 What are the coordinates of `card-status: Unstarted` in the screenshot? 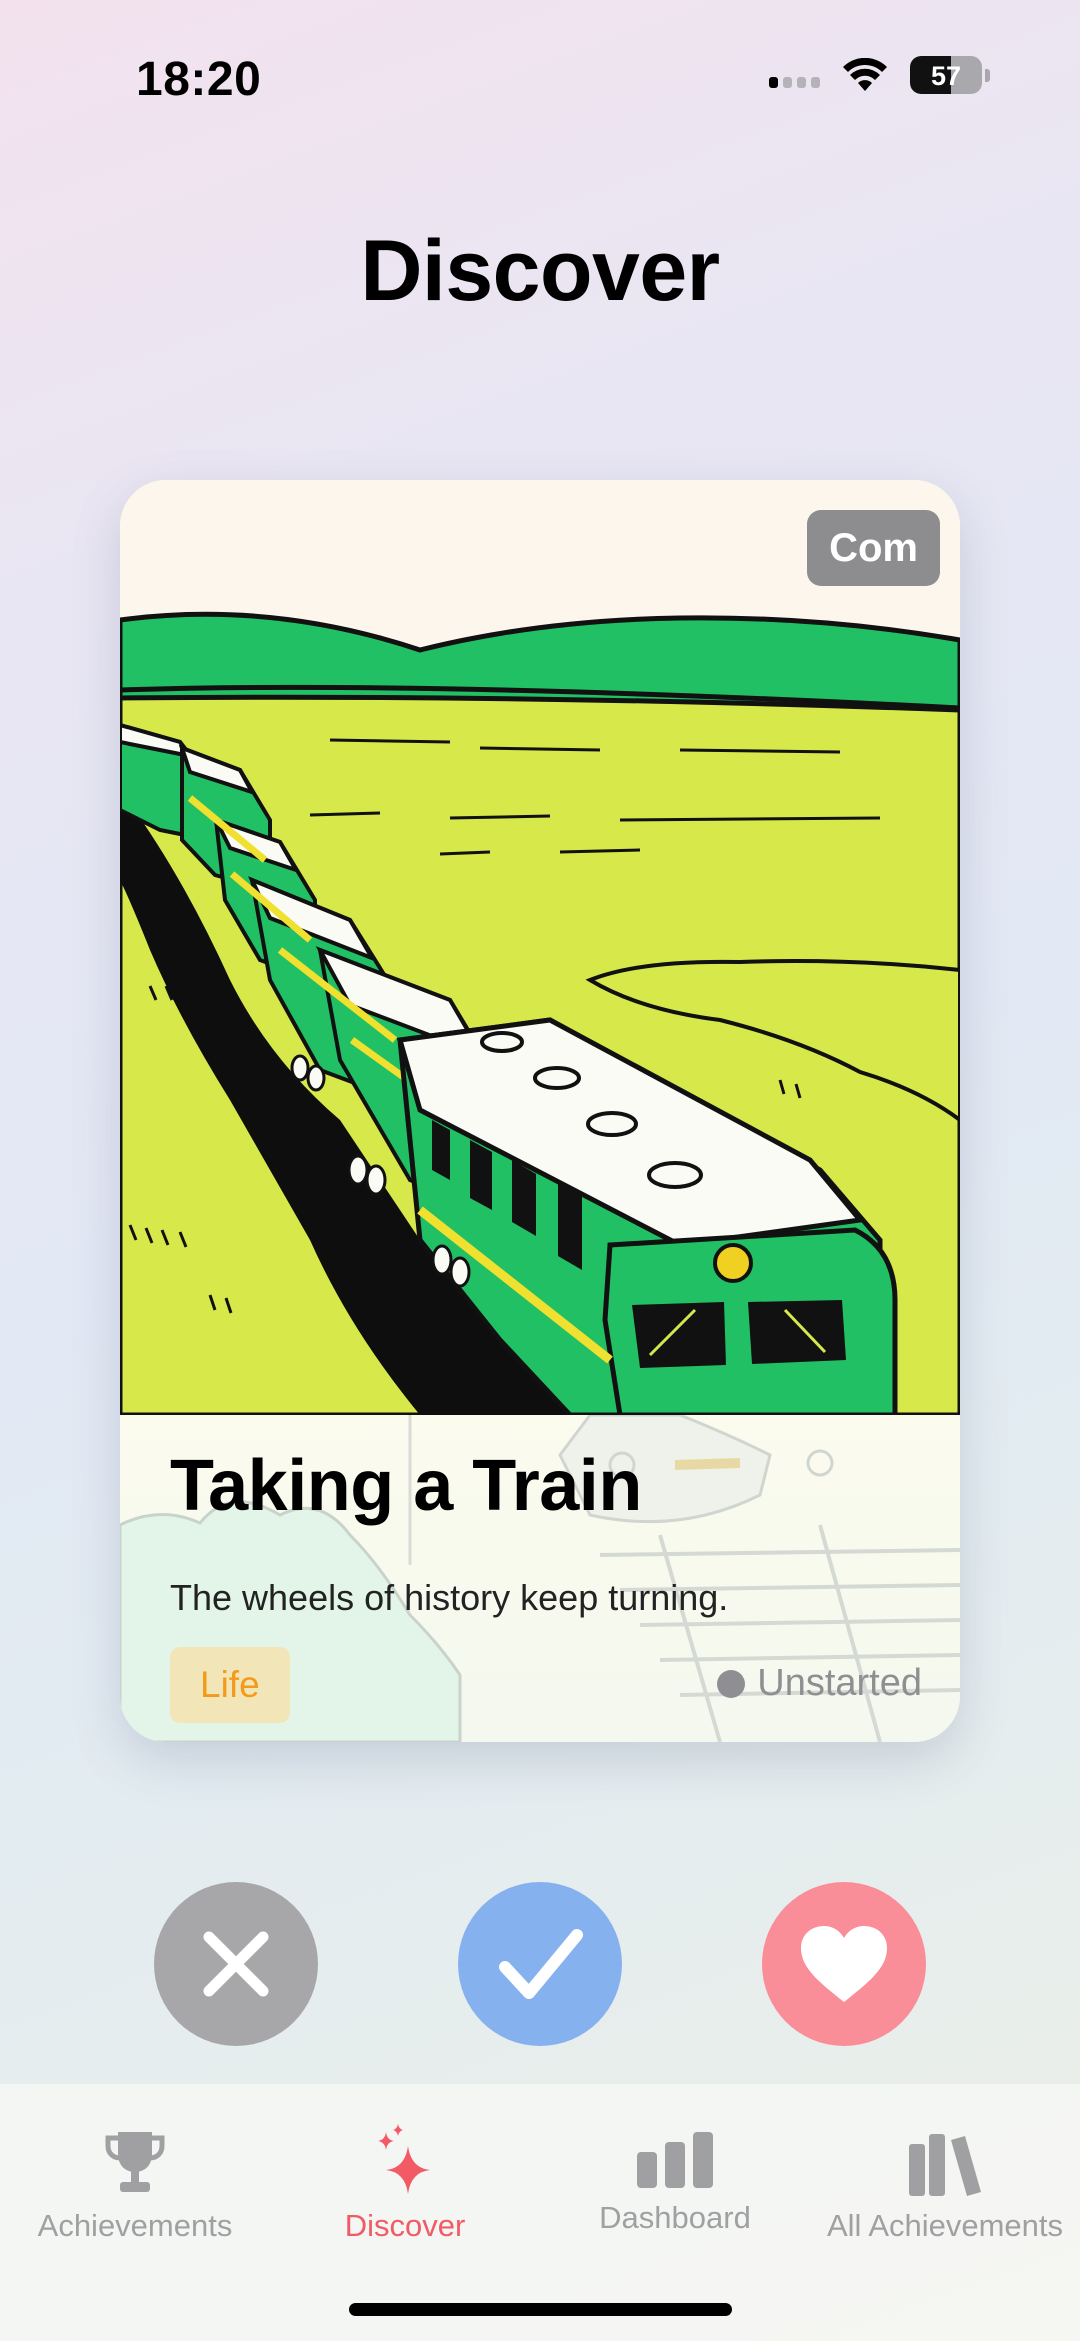 It's located at (819, 1683).